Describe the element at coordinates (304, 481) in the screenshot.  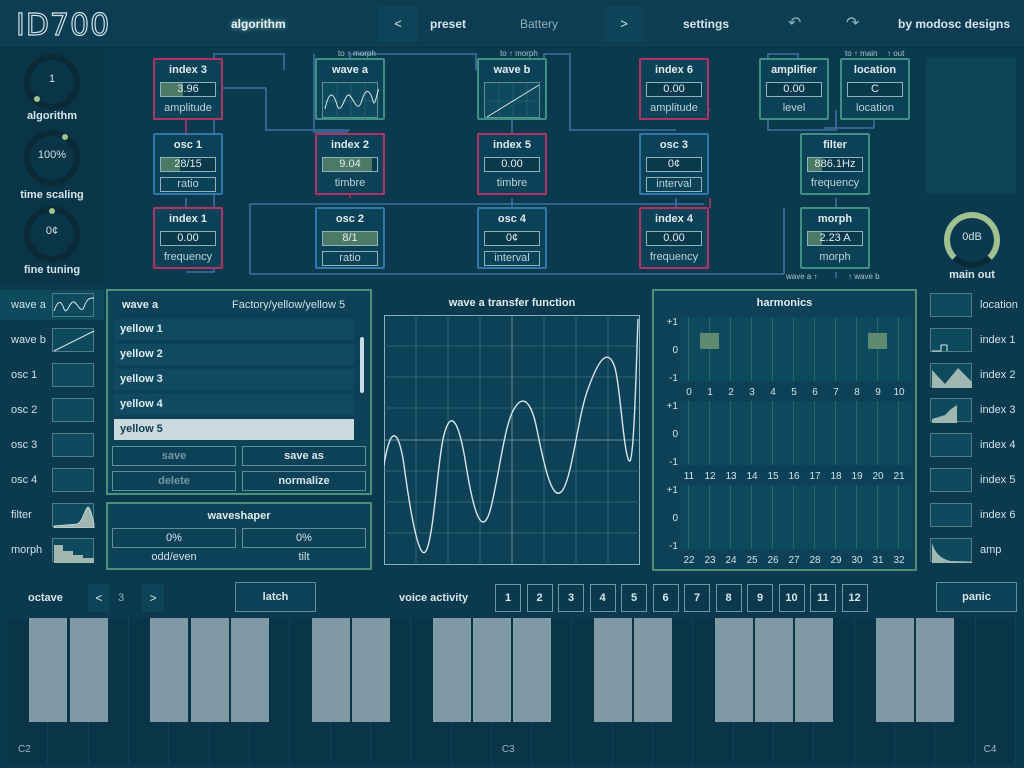
I see `normalize-button: normalize` at that location.